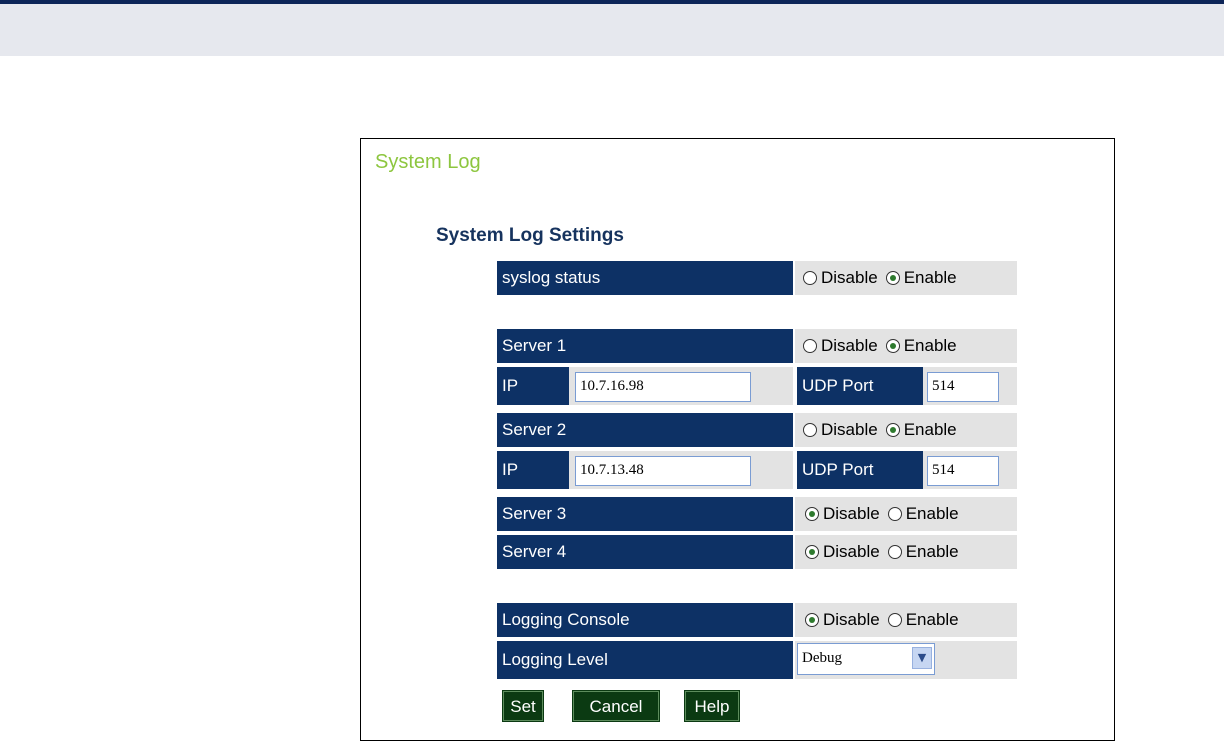  Describe the element at coordinates (530, 235) in the screenshot. I see `section-title: System Log Settings` at that location.